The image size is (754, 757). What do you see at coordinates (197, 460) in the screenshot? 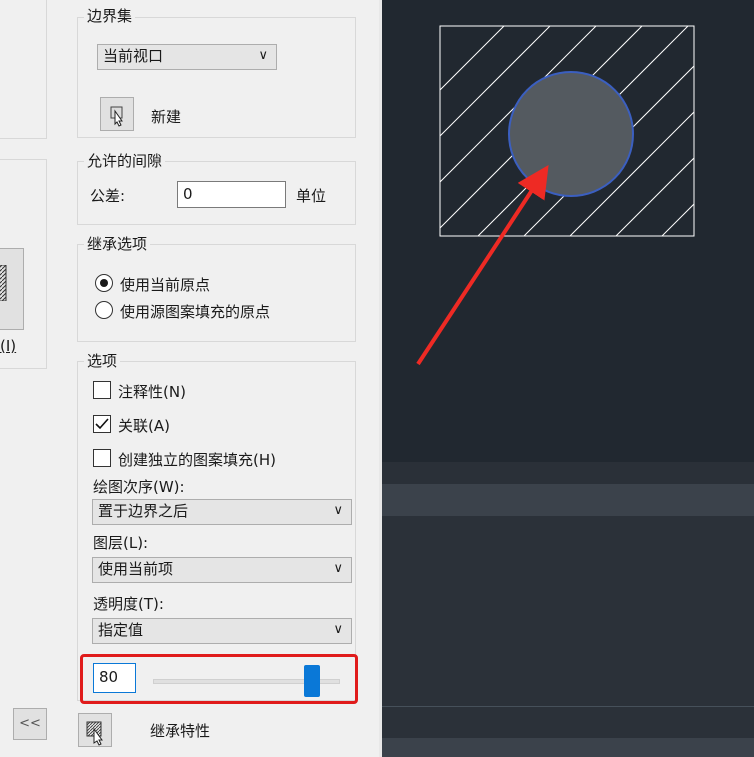
I see `separate-hatch-label: 创建独立的图案填充(H)` at bounding box center [197, 460].